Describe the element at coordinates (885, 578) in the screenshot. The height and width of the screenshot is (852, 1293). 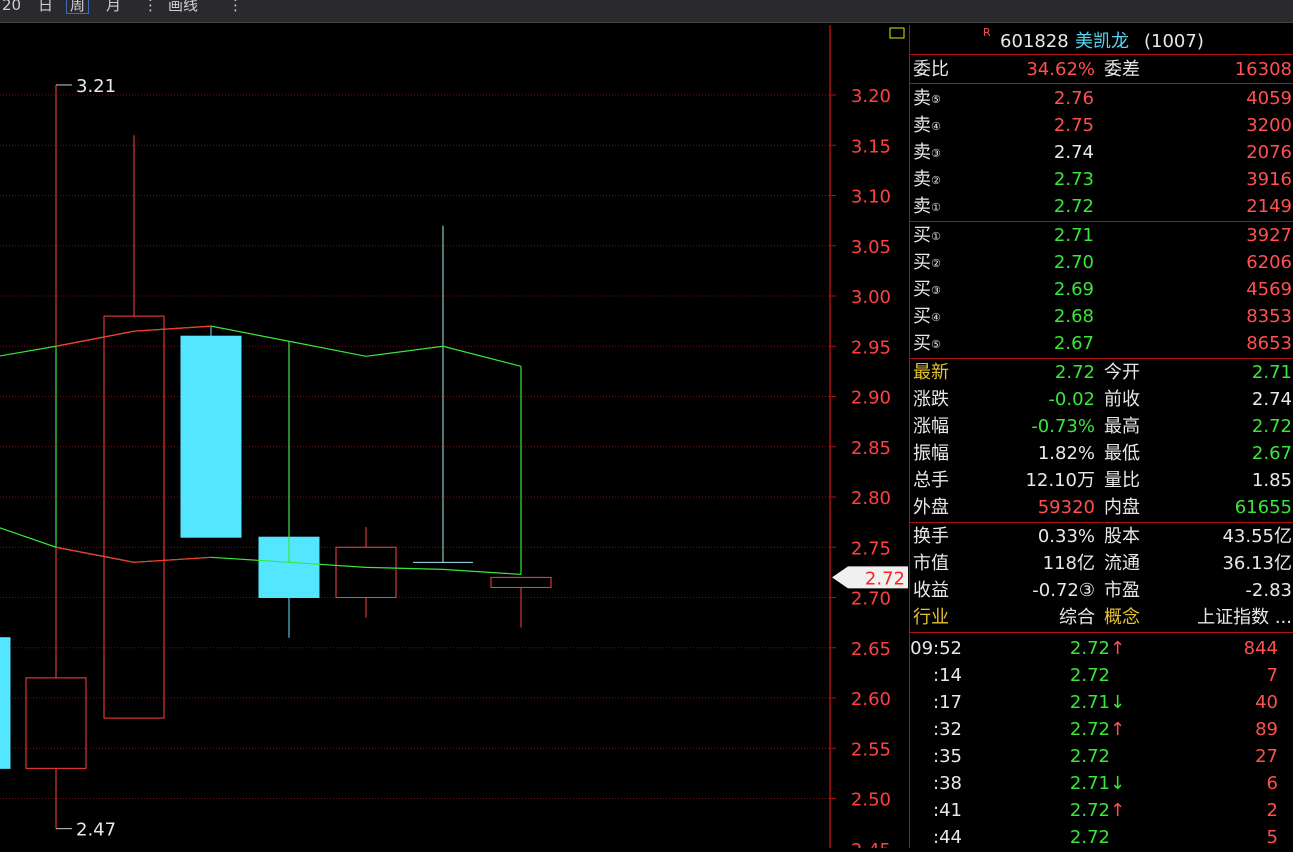
I see `current-price-label: 2.72` at that location.